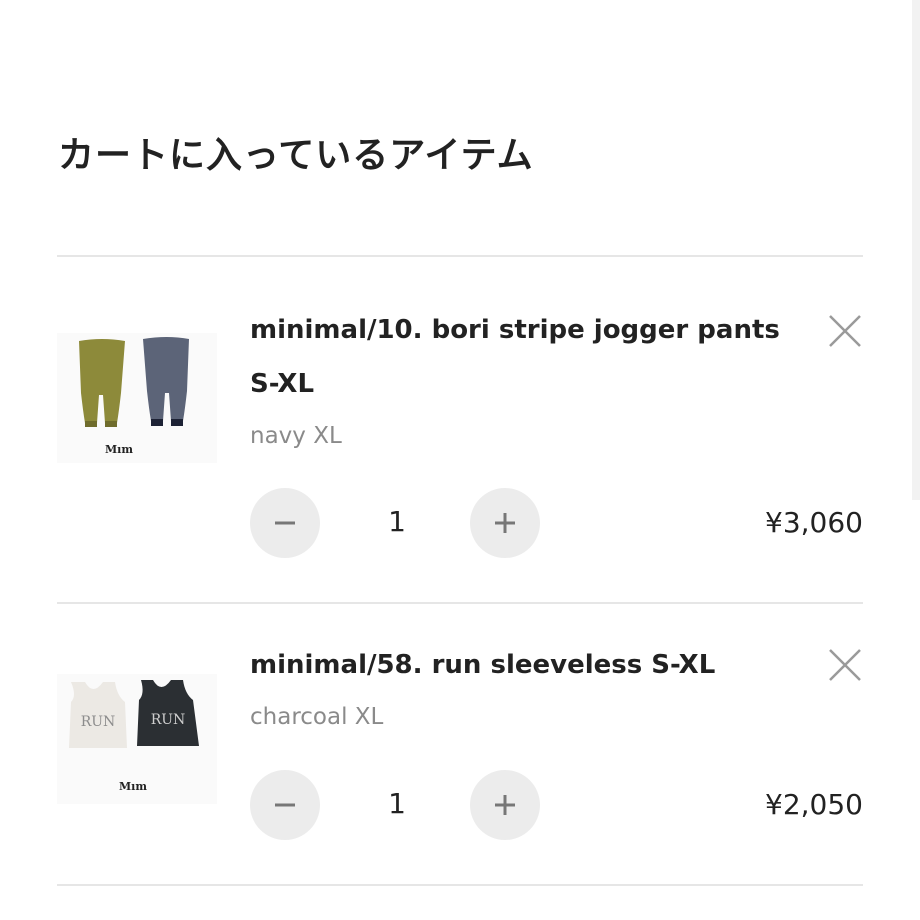  Describe the element at coordinates (296, 155) in the screenshot. I see `page-title: カートに入っているアイテム` at that location.